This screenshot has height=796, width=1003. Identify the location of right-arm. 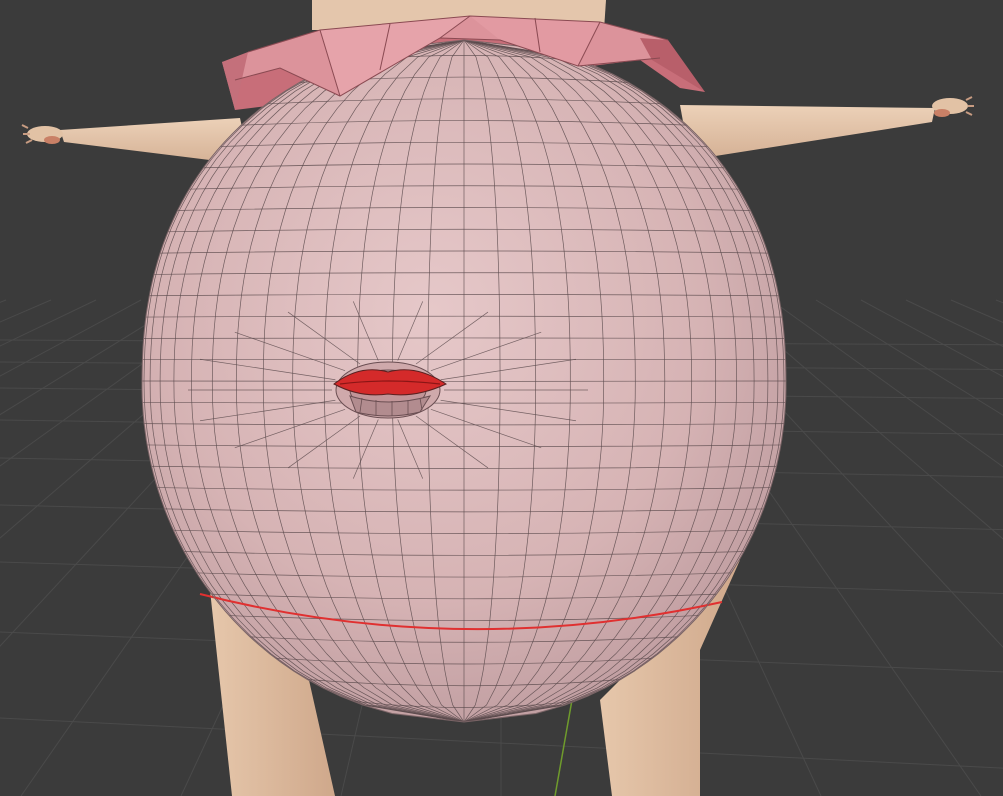
(807, 132).